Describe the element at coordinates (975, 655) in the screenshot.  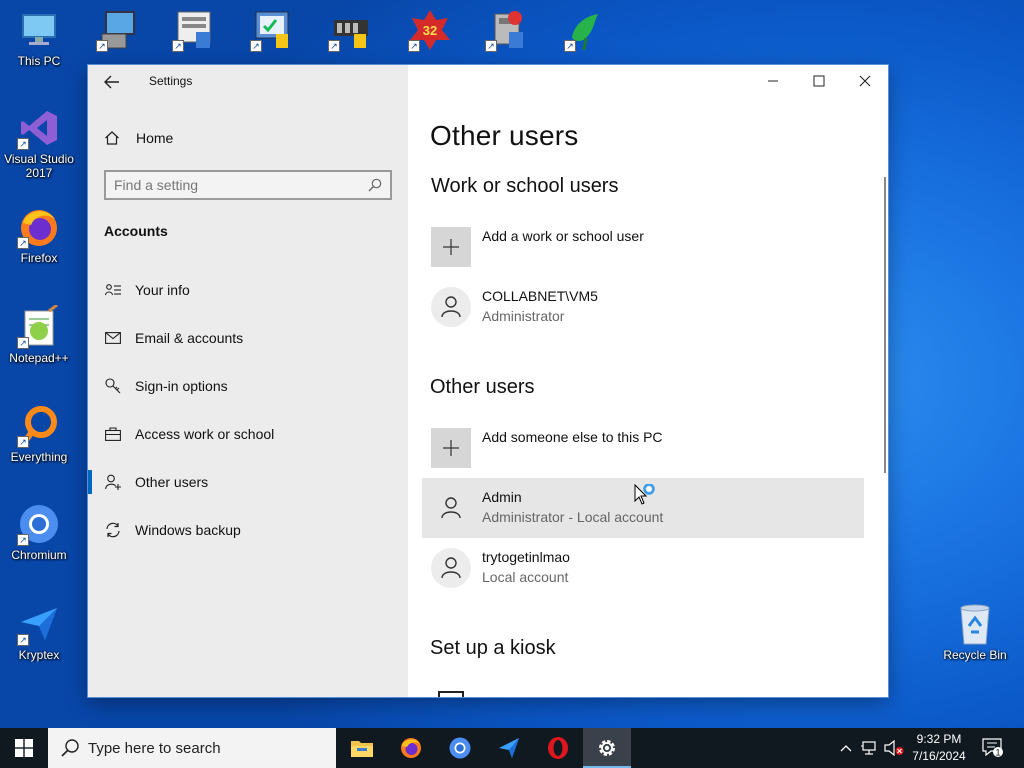
I see `desktop-icon-label: Recycle Bin` at that location.